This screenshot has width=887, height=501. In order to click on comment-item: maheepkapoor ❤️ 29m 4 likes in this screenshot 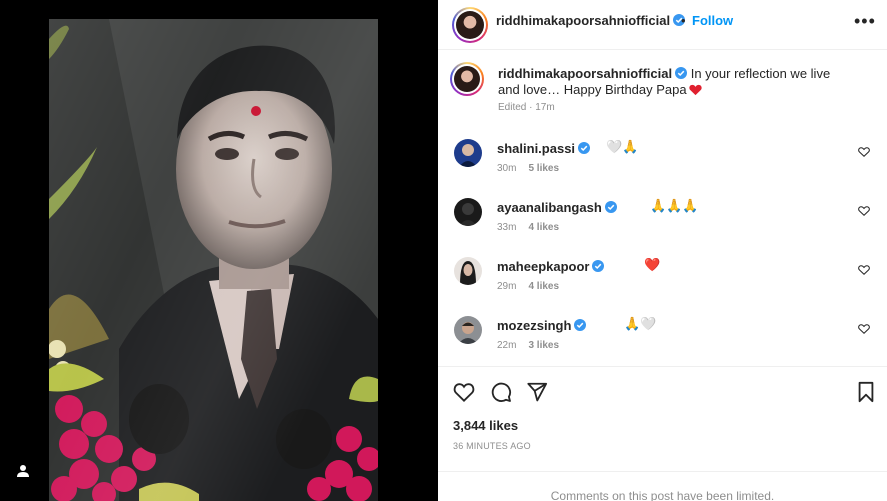, I will do `click(664, 279)`.